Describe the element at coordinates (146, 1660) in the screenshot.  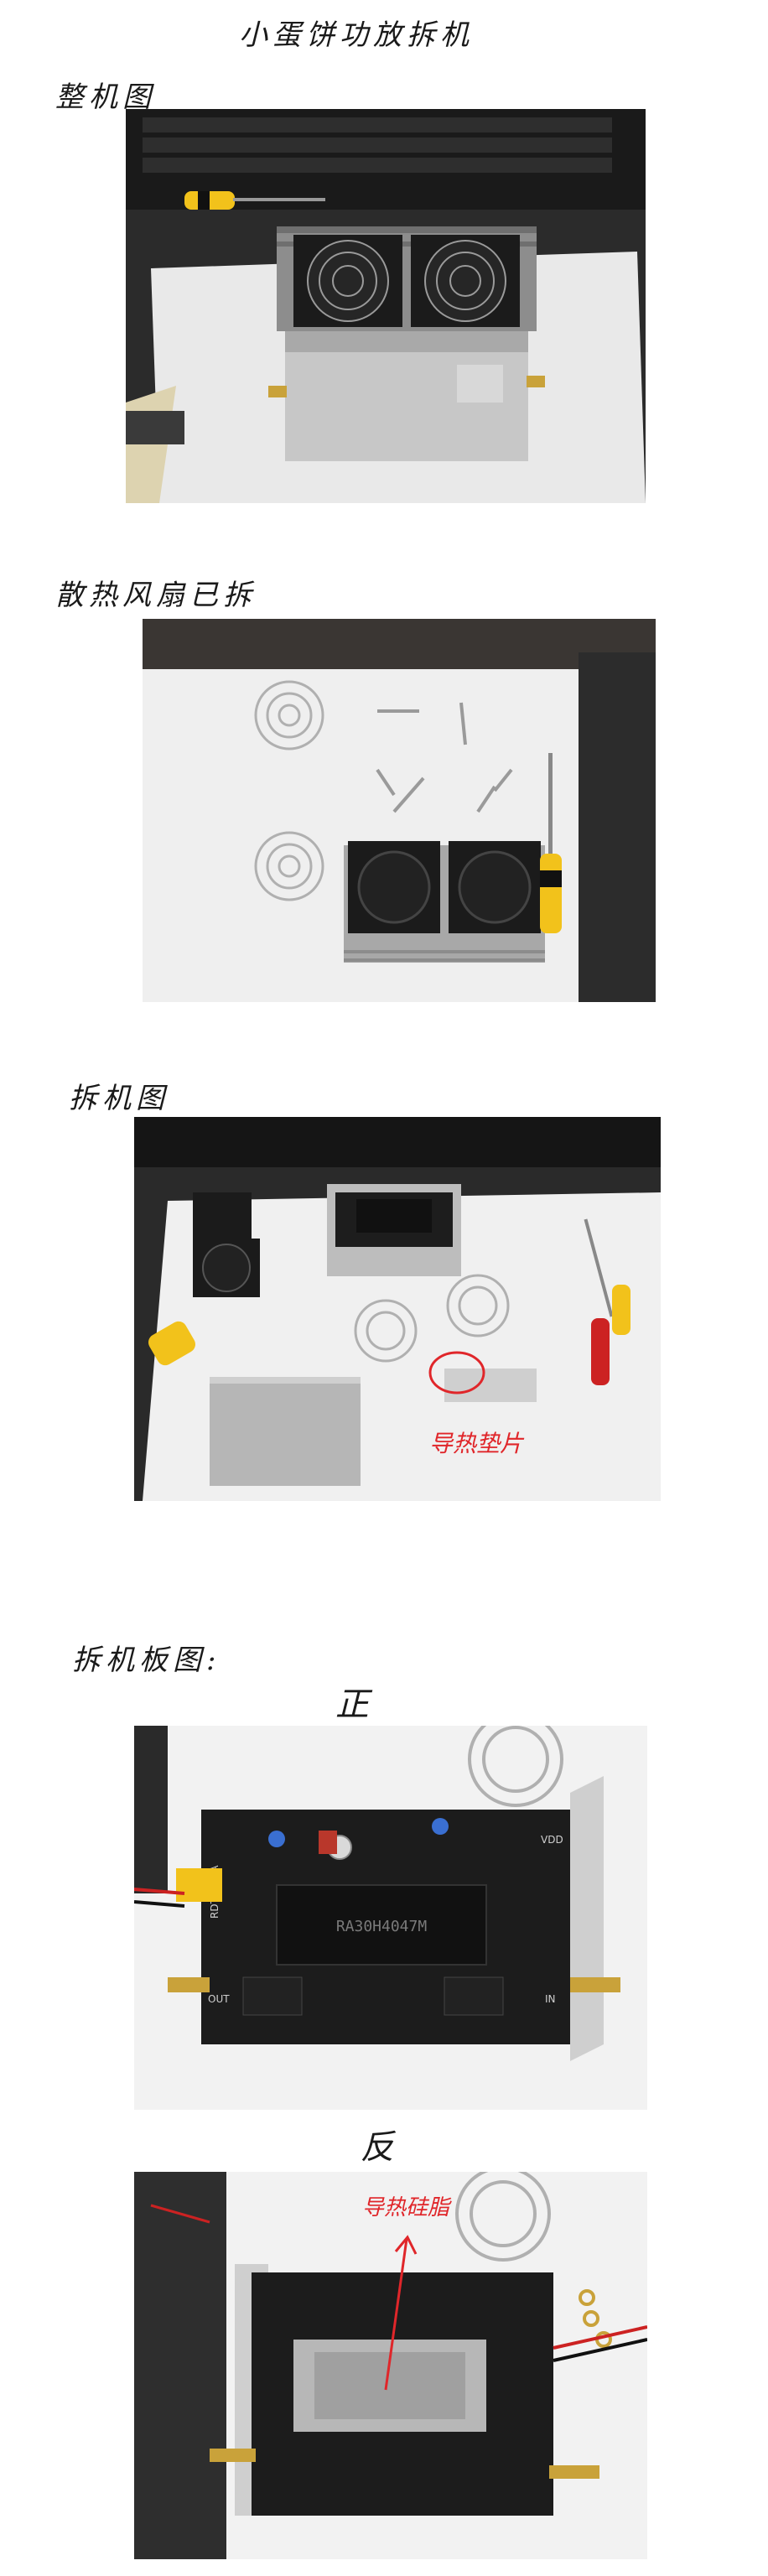
I see `section-caption-board: 拆机板图:` at that location.